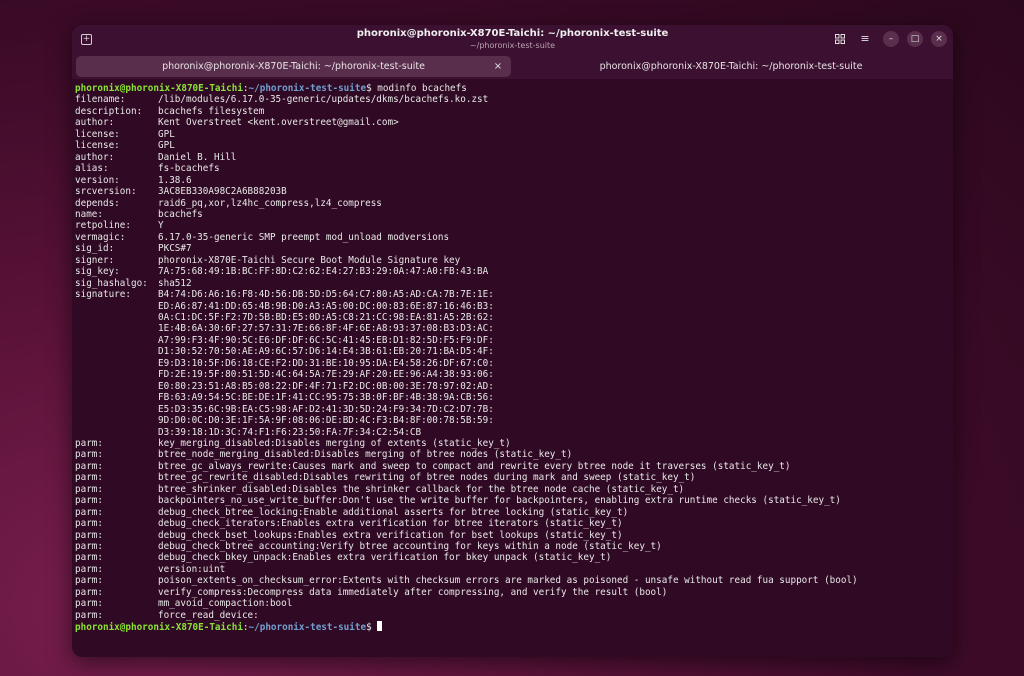 The width and height of the screenshot is (1024, 676). Describe the element at coordinates (840, 39) in the screenshot. I see `tab-overview-icon` at that location.